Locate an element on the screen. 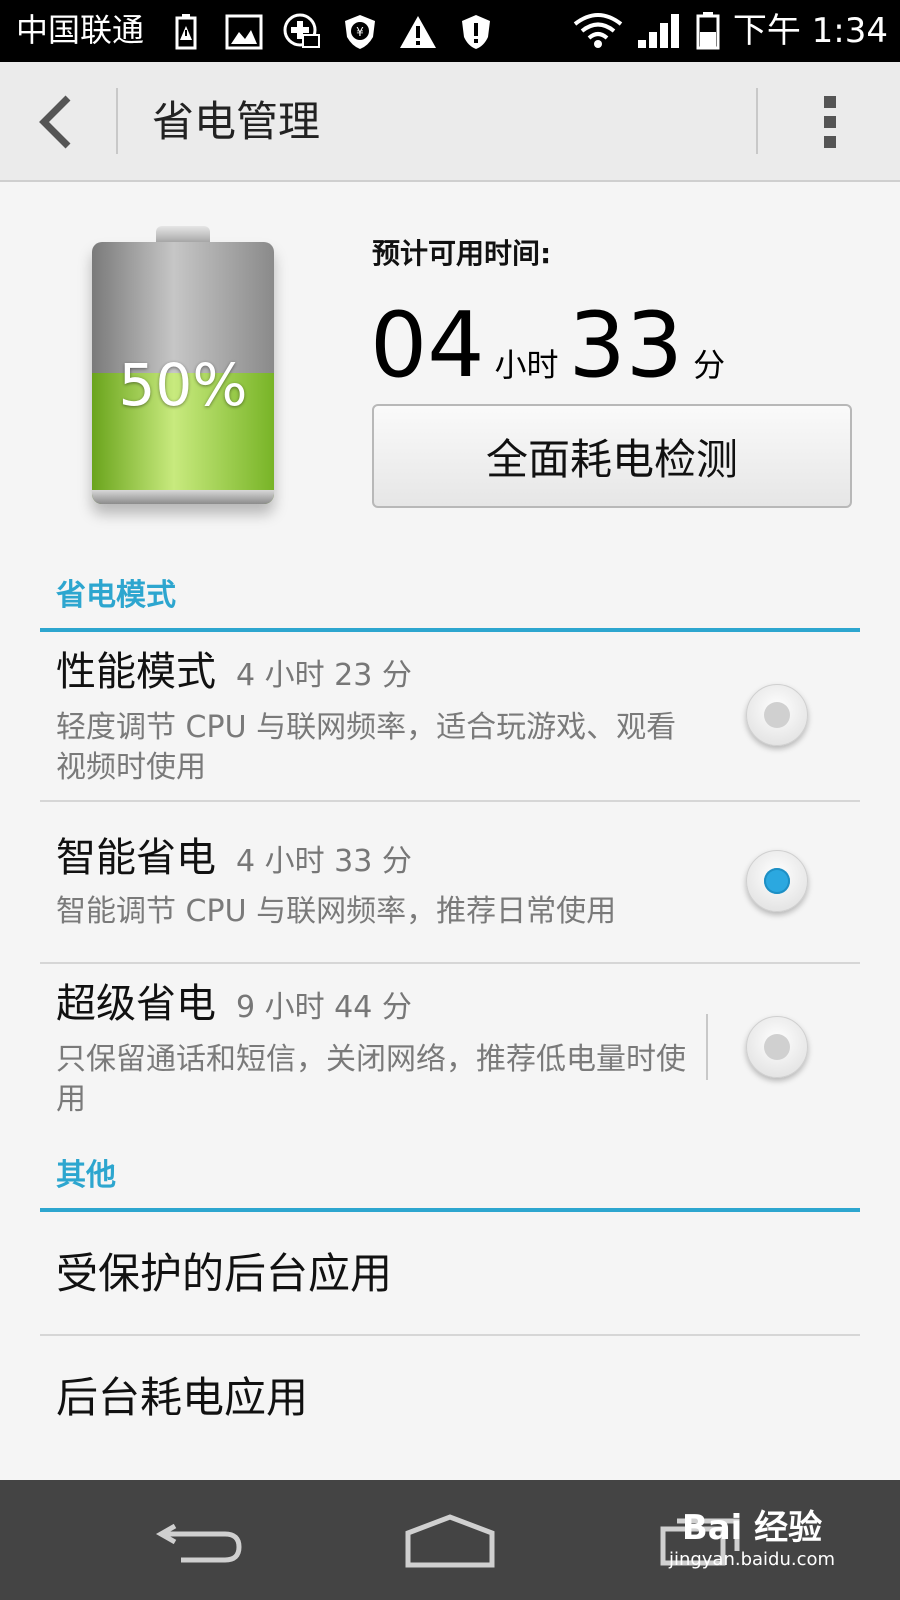 The image size is (900, 1600). status-bar: 中国联通 ¥ 下午 1:34 is located at coordinates (450, 31).